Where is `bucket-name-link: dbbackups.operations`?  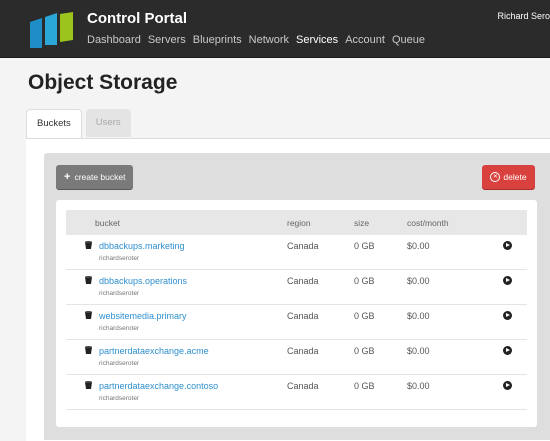
bucket-name-link: dbbackups.operations is located at coordinates (143, 281).